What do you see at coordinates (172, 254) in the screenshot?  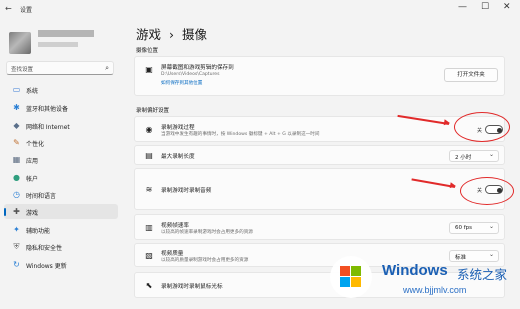 I see `setting-title: 视频质量` at bounding box center [172, 254].